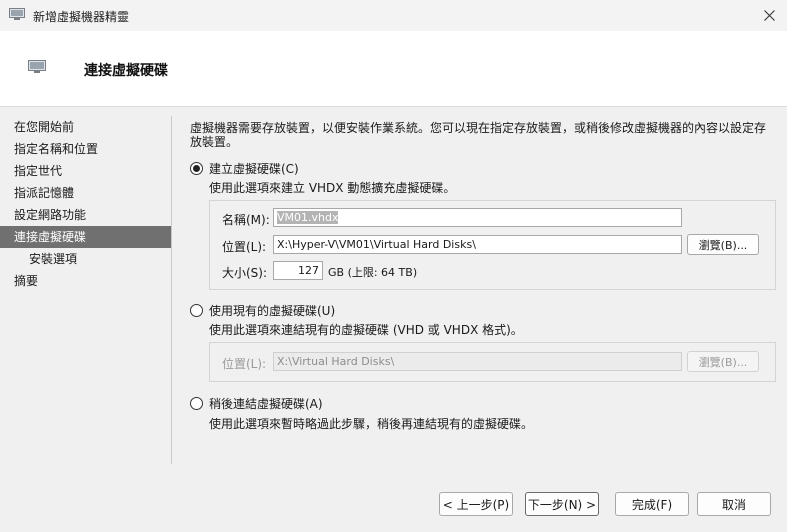 The height and width of the screenshot is (532, 787). I want to click on step-summary: 摘要, so click(85, 281).